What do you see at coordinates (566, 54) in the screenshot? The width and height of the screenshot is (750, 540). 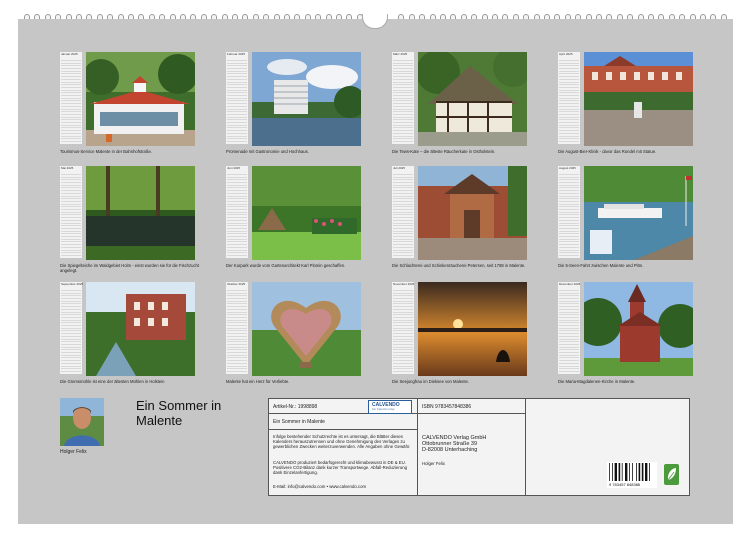 I see `month-label: April 2025` at bounding box center [566, 54].